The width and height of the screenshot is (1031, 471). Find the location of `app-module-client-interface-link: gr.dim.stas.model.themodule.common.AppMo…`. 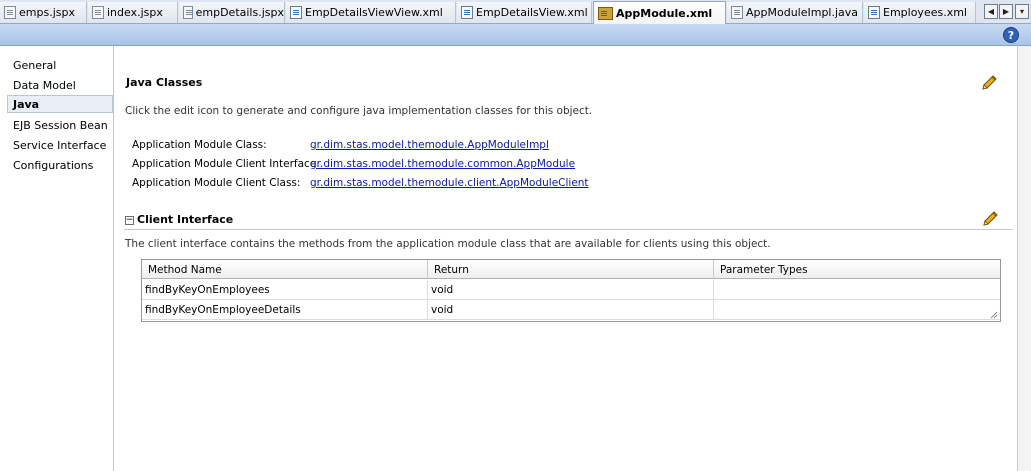

app-module-client-interface-link: gr.dim.stas.model.themodule.common.AppMo… is located at coordinates (442, 164).